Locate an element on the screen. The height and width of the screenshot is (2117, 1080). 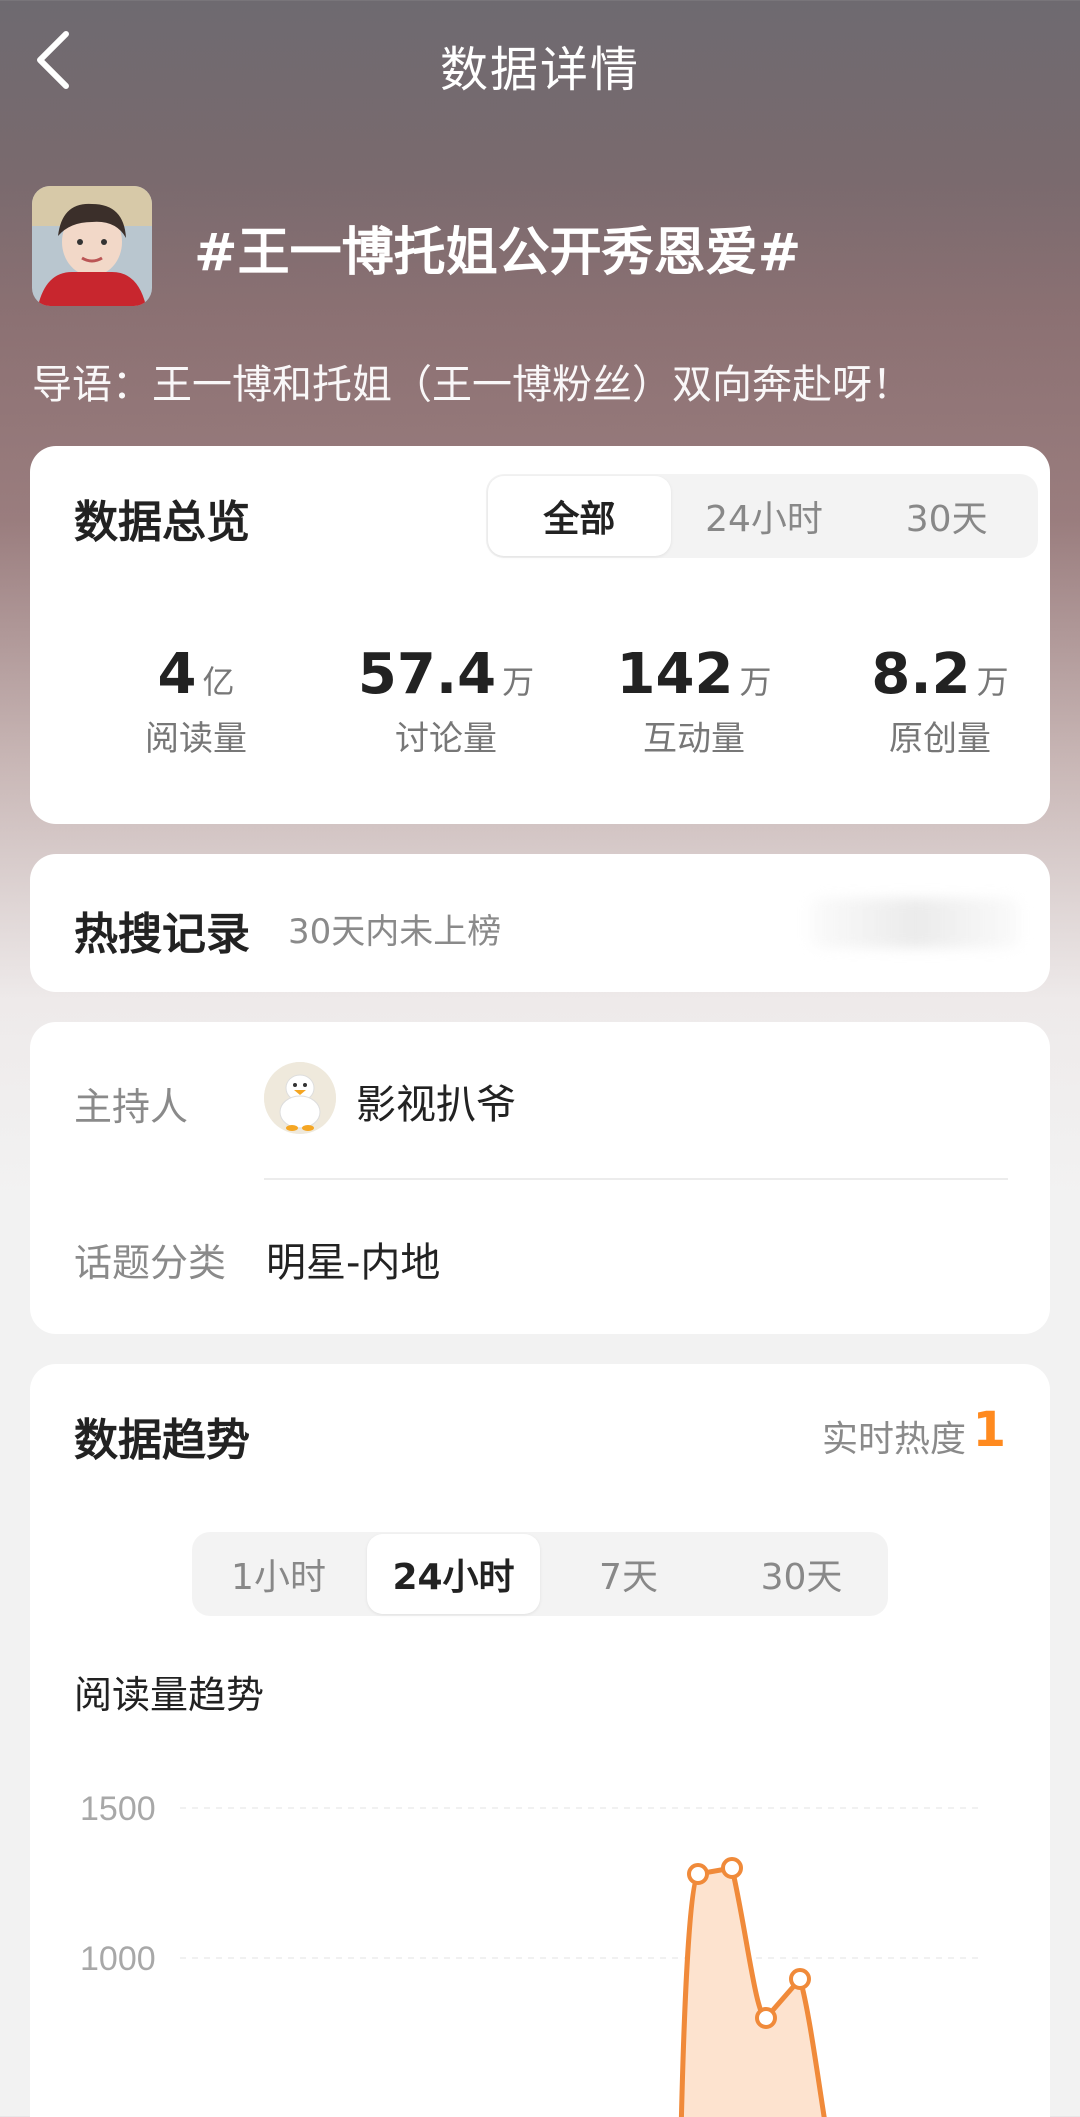
y-tick-label: 1500 is located at coordinates (118, 1809).